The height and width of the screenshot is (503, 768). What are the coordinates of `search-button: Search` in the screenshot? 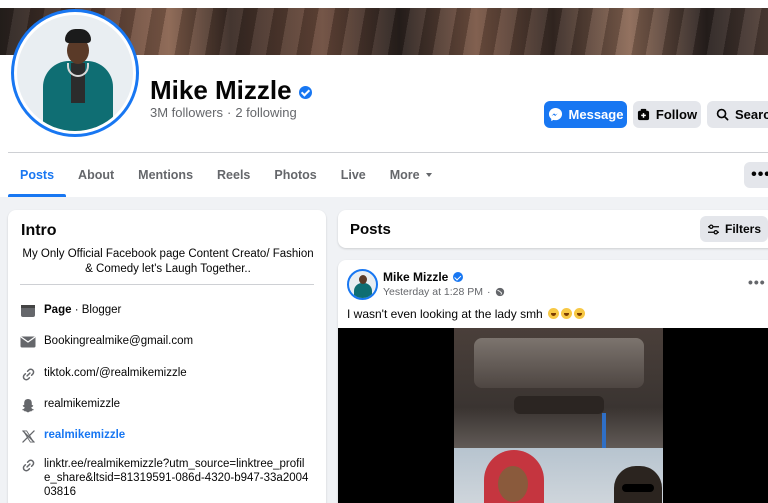 It's located at (737, 114).